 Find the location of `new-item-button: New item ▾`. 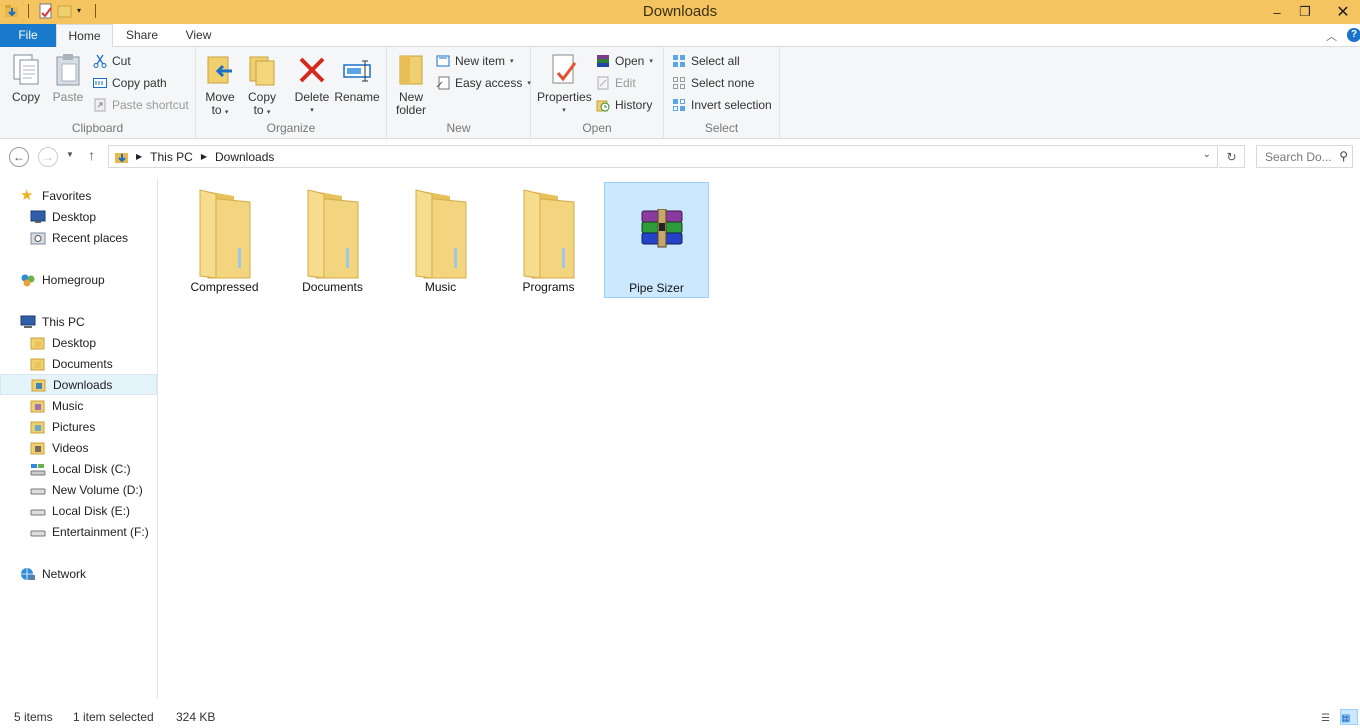

new-item-button: New item ▾ is located at coordinates (475, 61).